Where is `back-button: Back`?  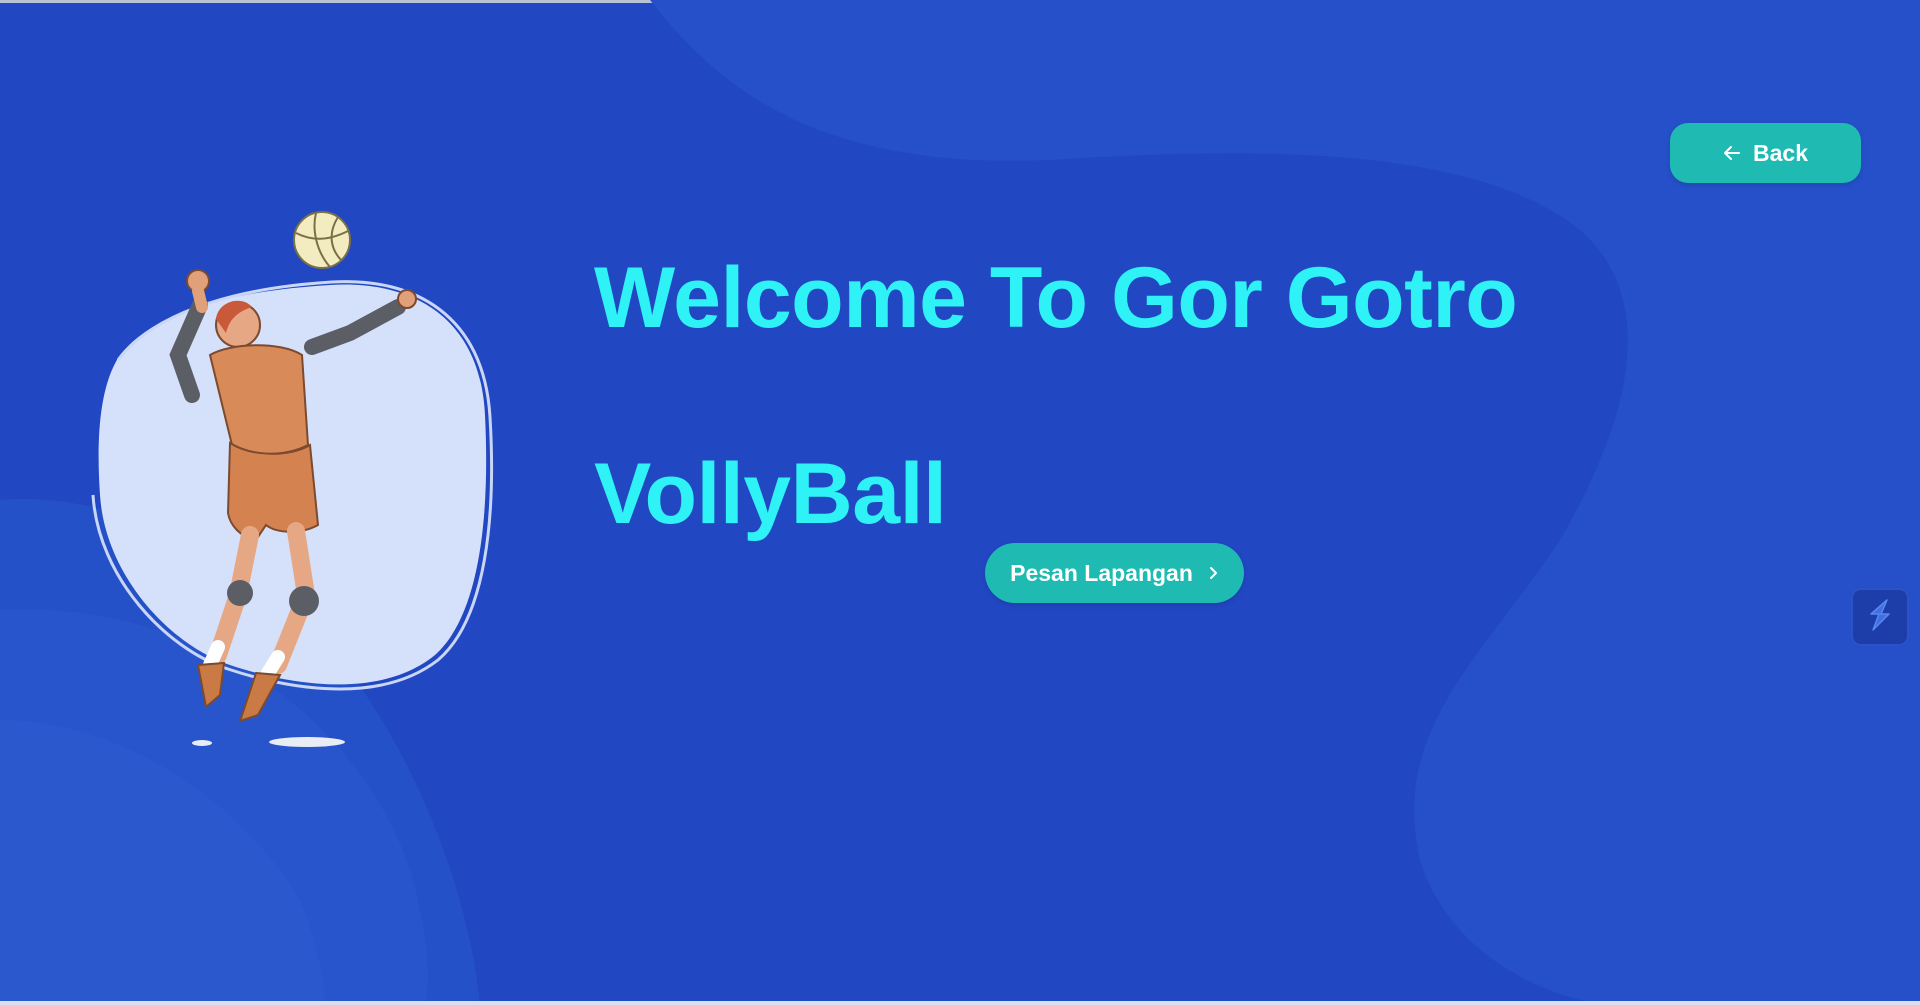 back-button: Back is located at coordinates (1765, 153).